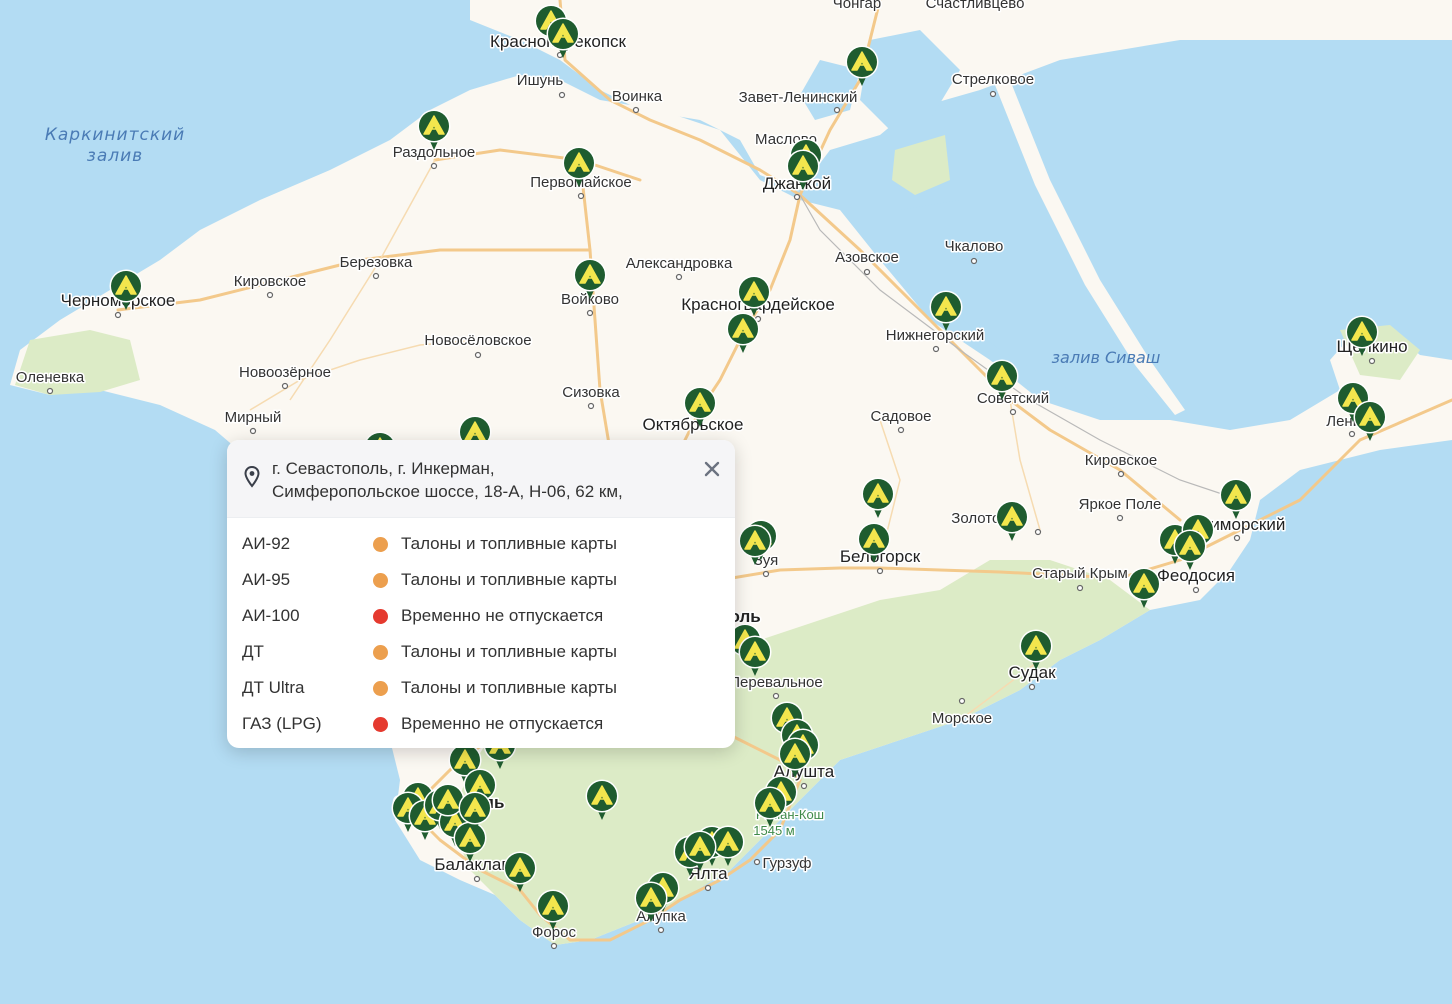 Image resolution: width=1452 pixels, height=1004 pixels. Describe the element at coordinates (266, 543) in the screenshot. I see `fuel-name: АИ-92` at that location.